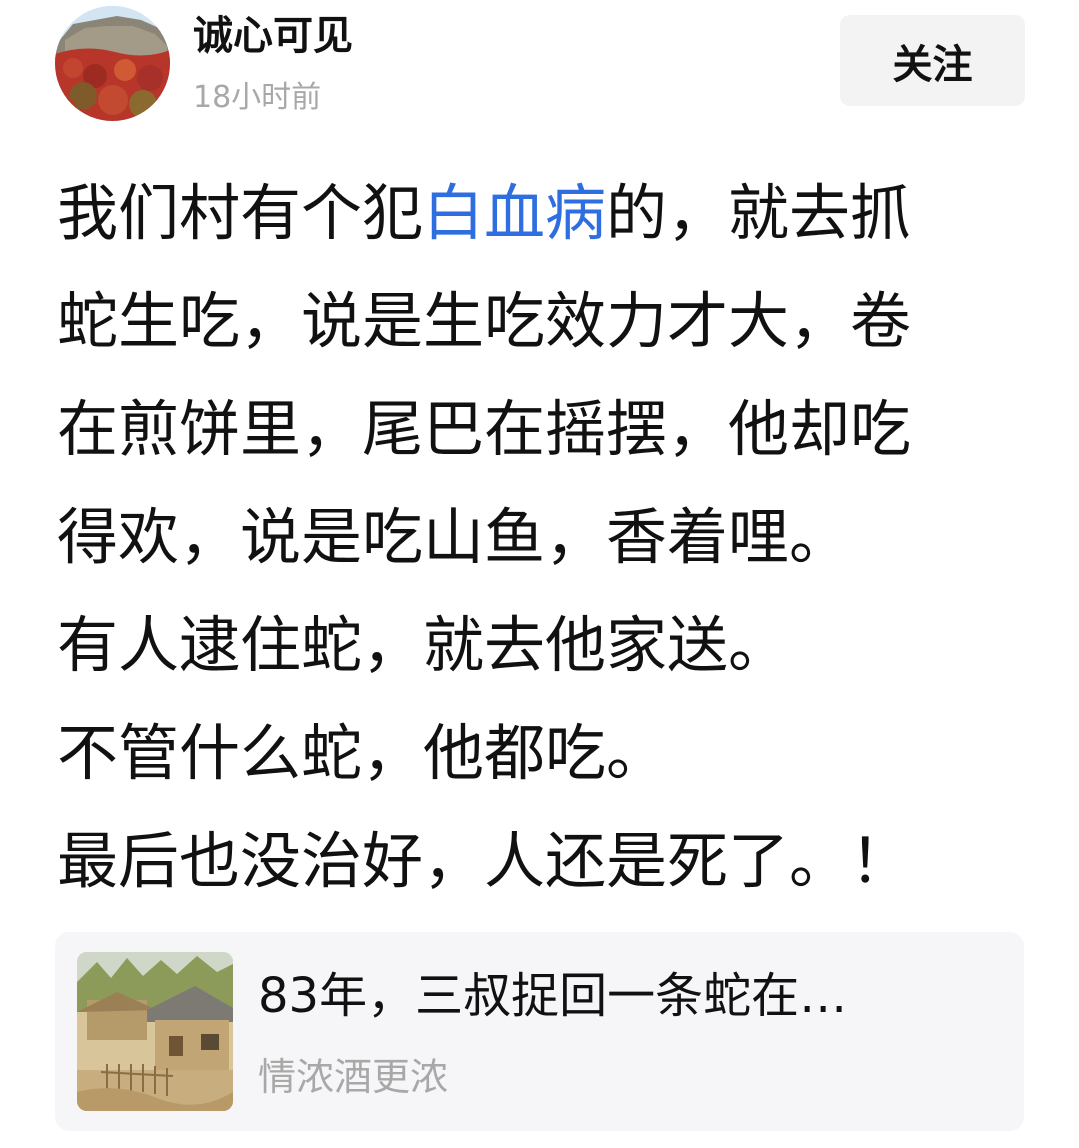  I want to click on post-line-1: 我们村有个犯白血病的，就去抓, so click(537, 214).